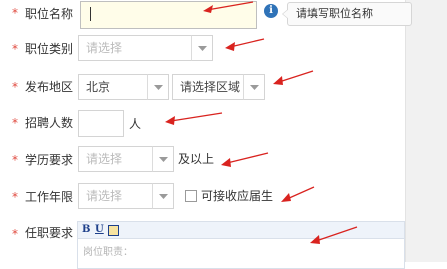 This screenshot has width=447, height=269. What do you see at coordinates (426, 131) in the screenshot?
I see `page-right-margin` at bounding box center [426, 131].